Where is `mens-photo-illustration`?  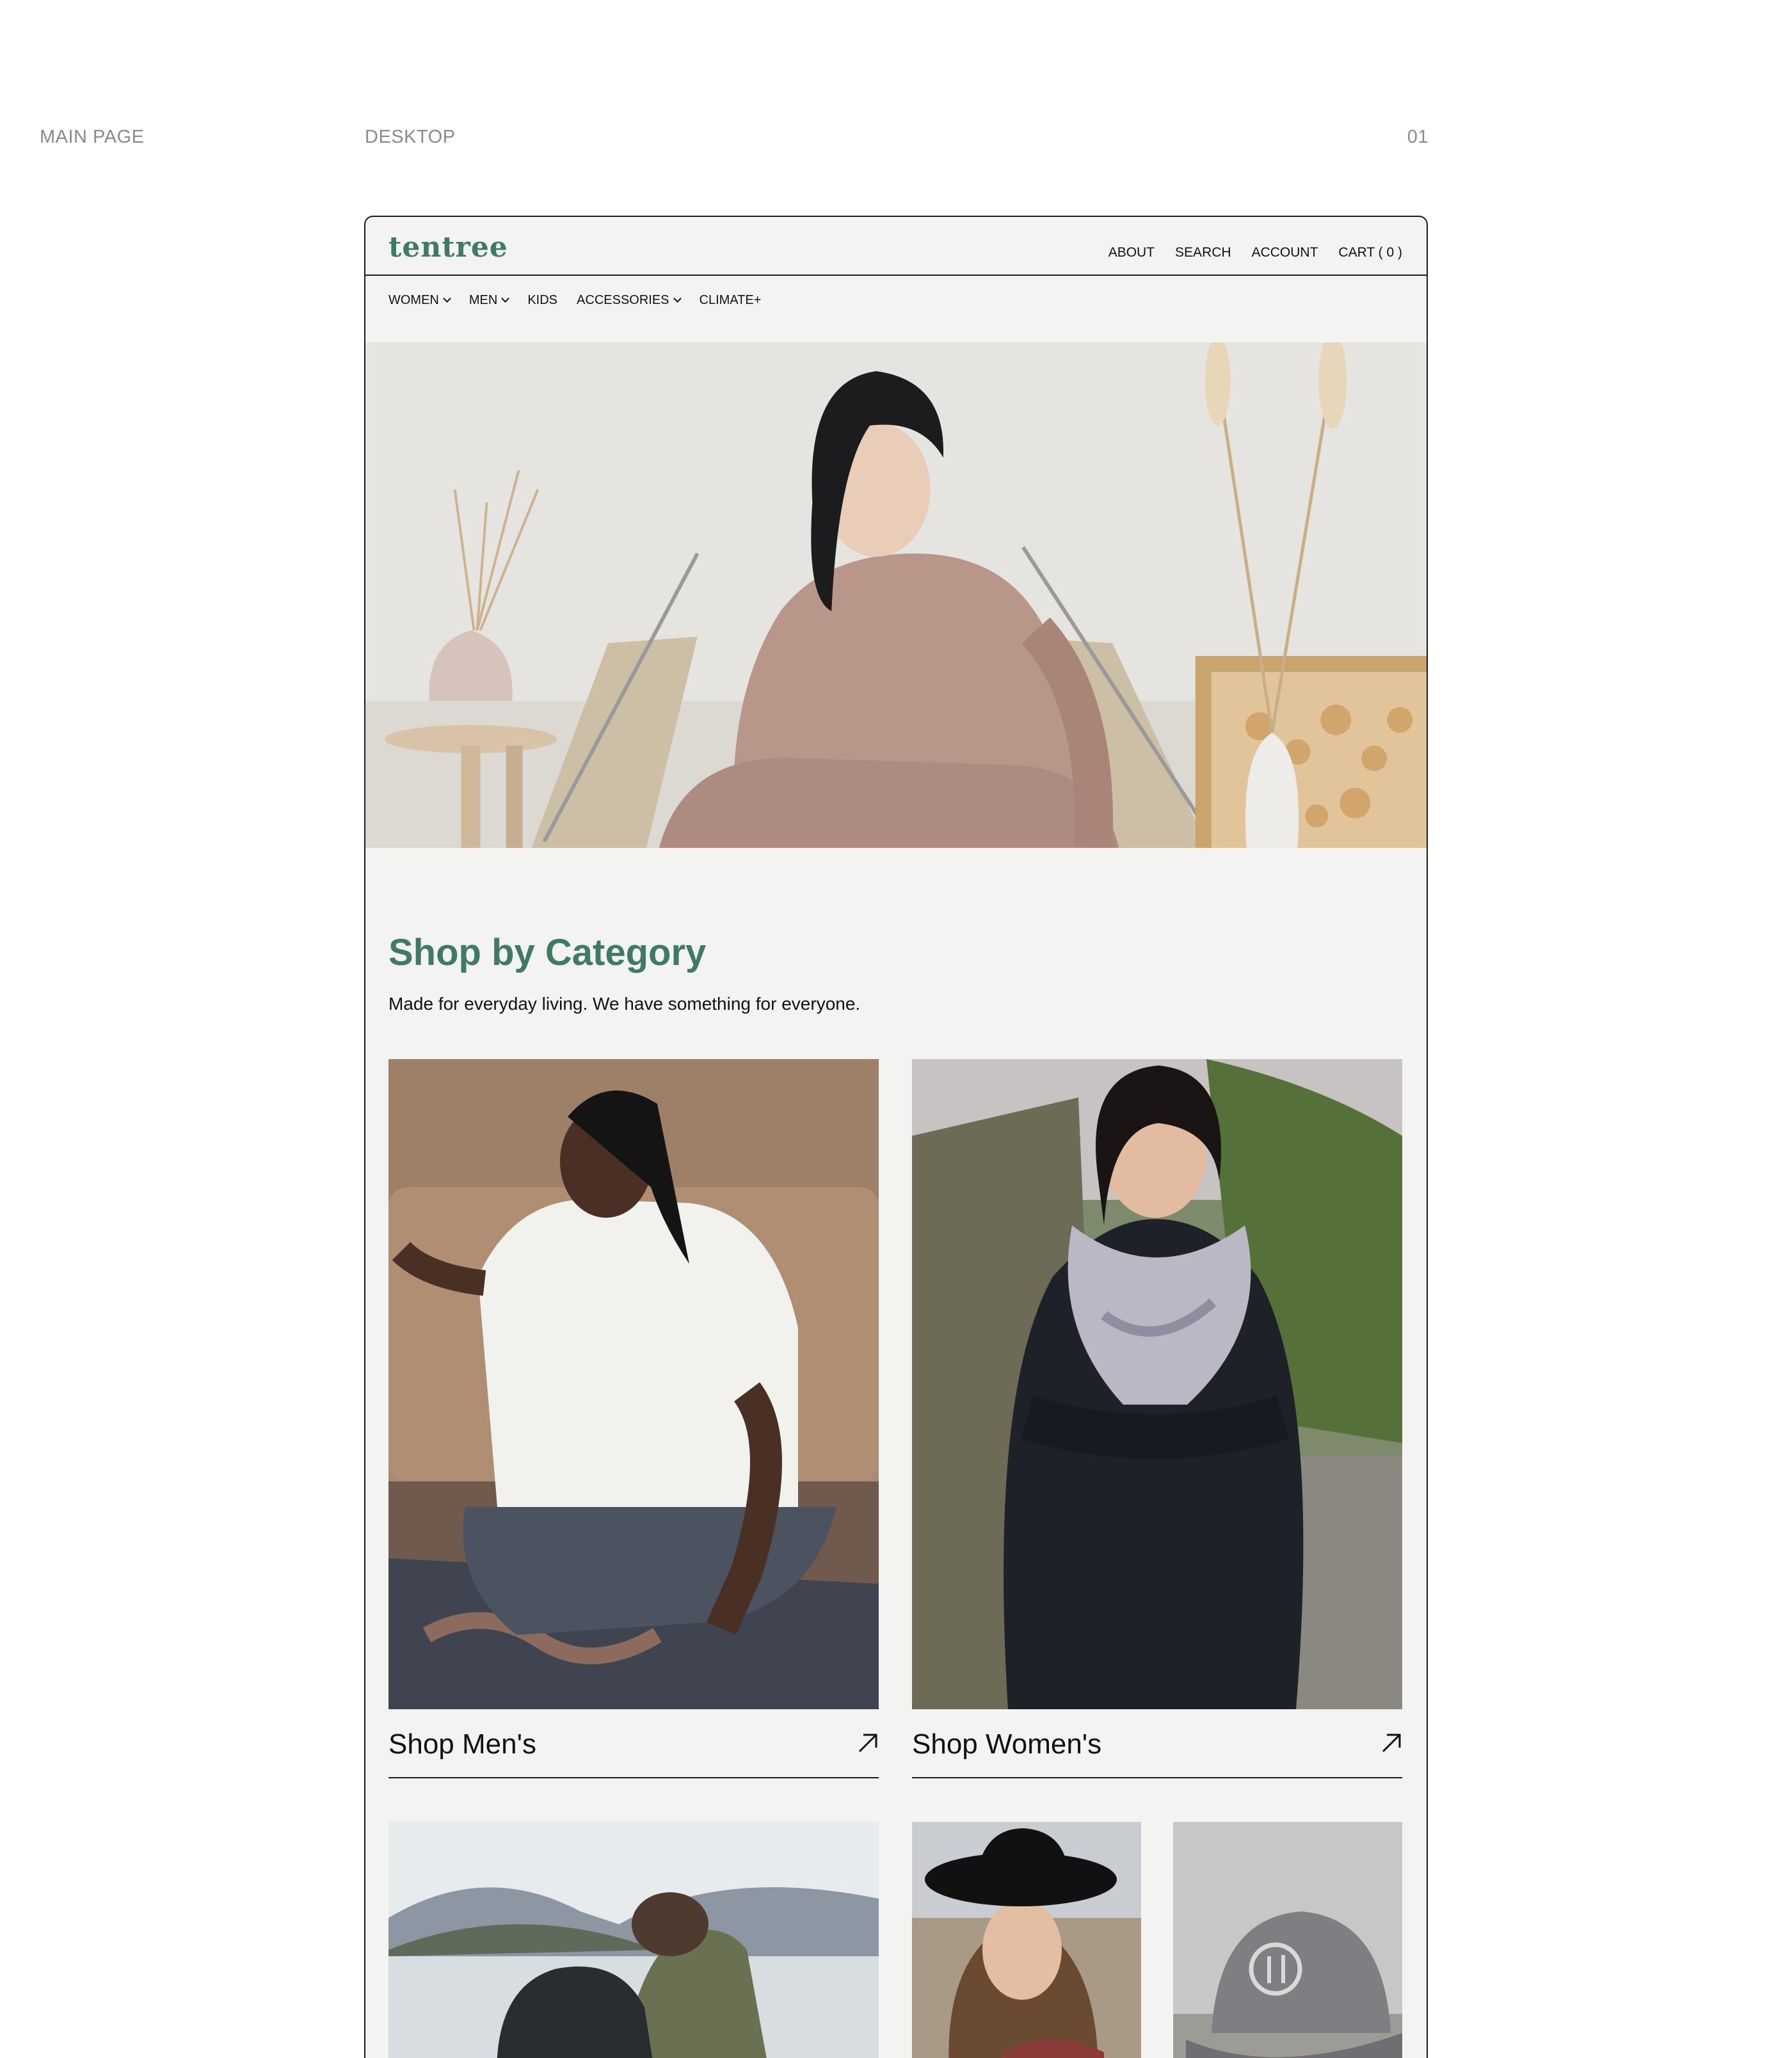
mens-photo-illustration is located at coordinates (633, 1384).